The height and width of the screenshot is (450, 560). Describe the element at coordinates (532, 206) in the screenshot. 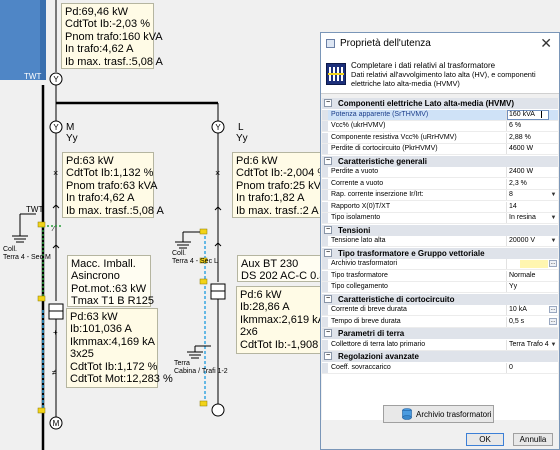

I see `property-value: 14` at that location.